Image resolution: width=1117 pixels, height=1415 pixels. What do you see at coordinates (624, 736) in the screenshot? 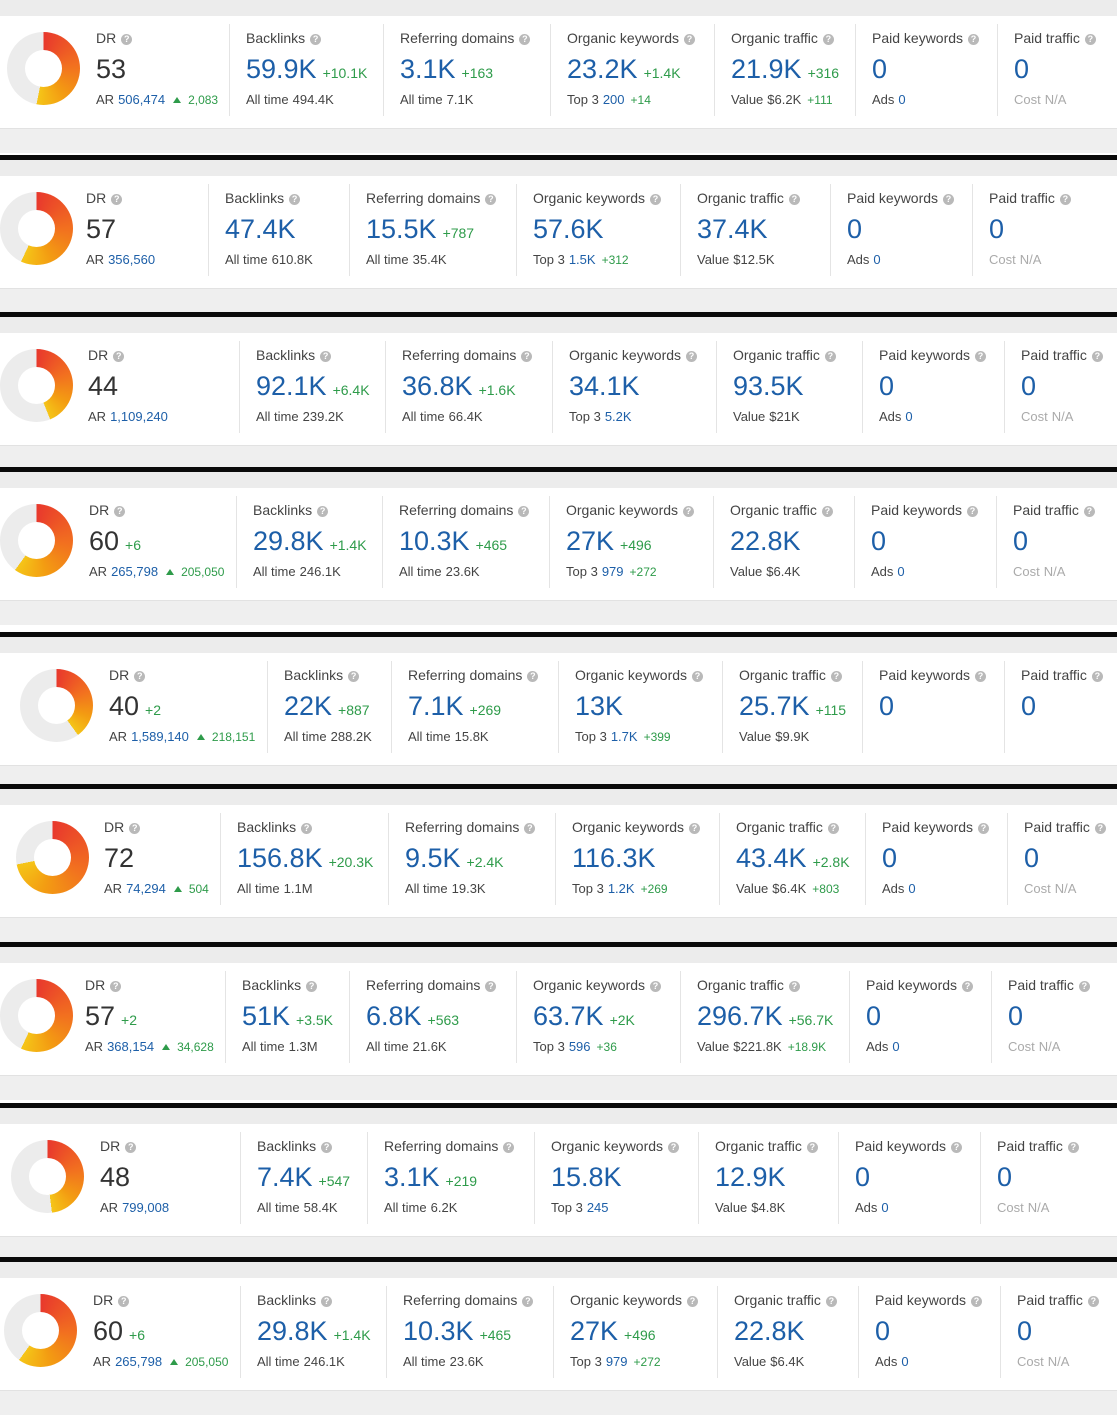
I see `subline-value: 1.7K` at bounding box center [624, 736].